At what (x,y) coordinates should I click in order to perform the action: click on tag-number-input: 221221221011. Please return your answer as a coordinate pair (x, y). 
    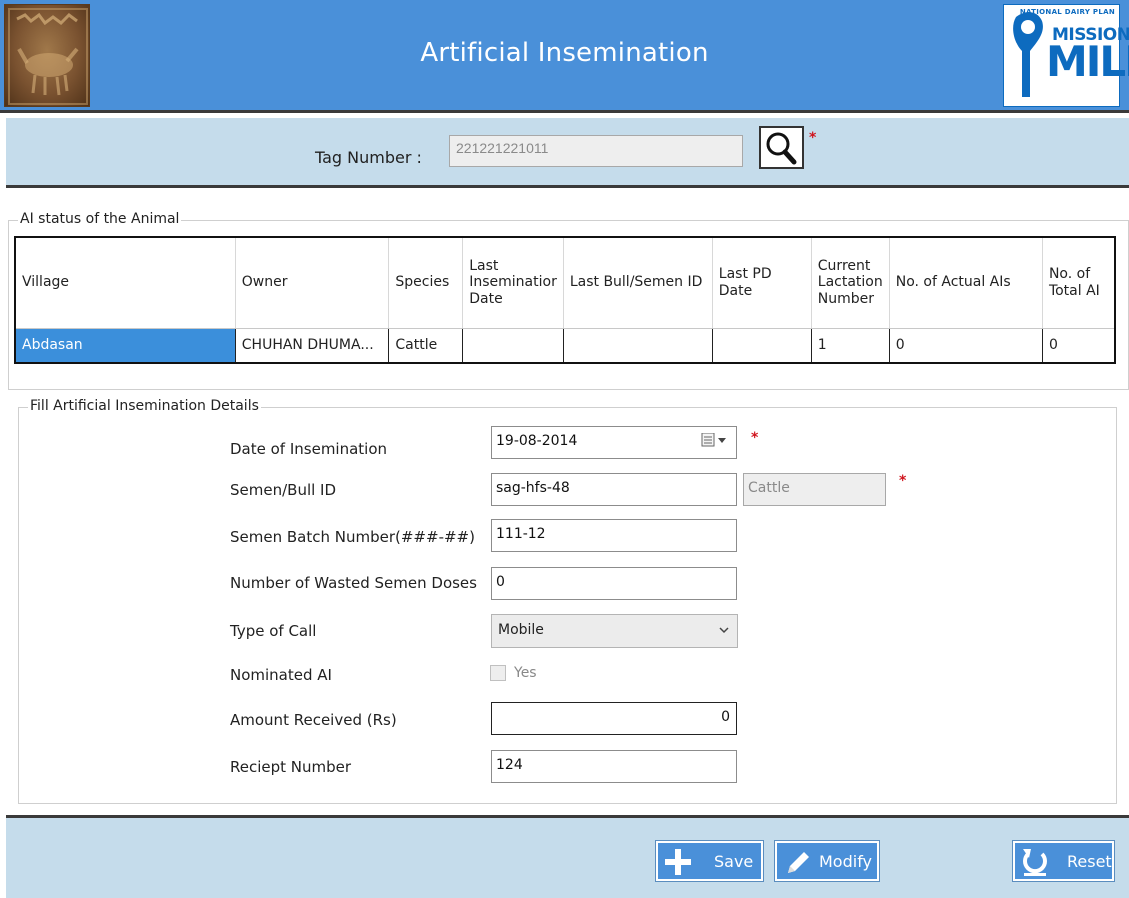
    Looking at the image, I should click on (596, 151).